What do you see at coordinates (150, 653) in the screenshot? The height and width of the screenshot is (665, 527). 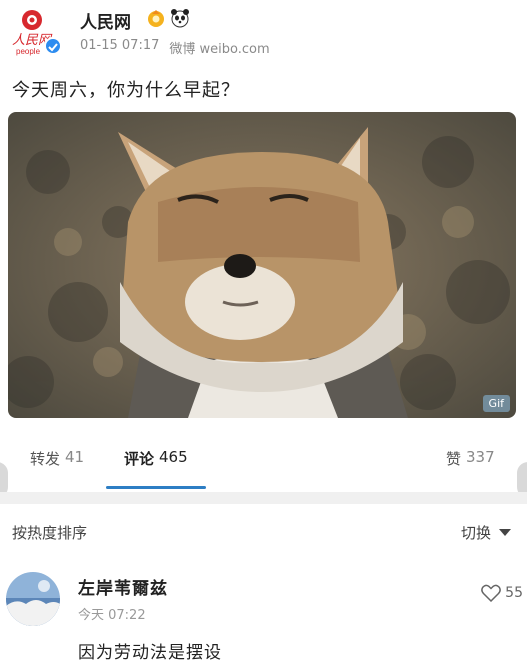 I see `comment-text: 因为劳动法是摆设` at bounding box center [150, 653].